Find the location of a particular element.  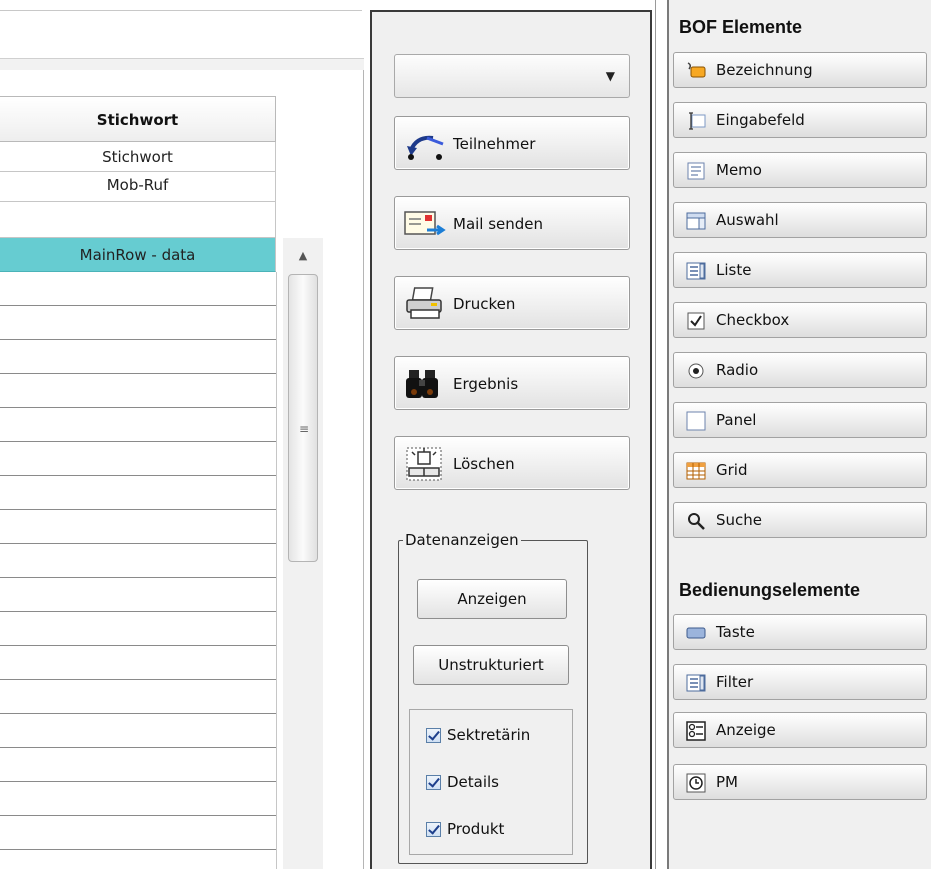

toolbox-item-suche: Suche is located at coordinates (800, 520).